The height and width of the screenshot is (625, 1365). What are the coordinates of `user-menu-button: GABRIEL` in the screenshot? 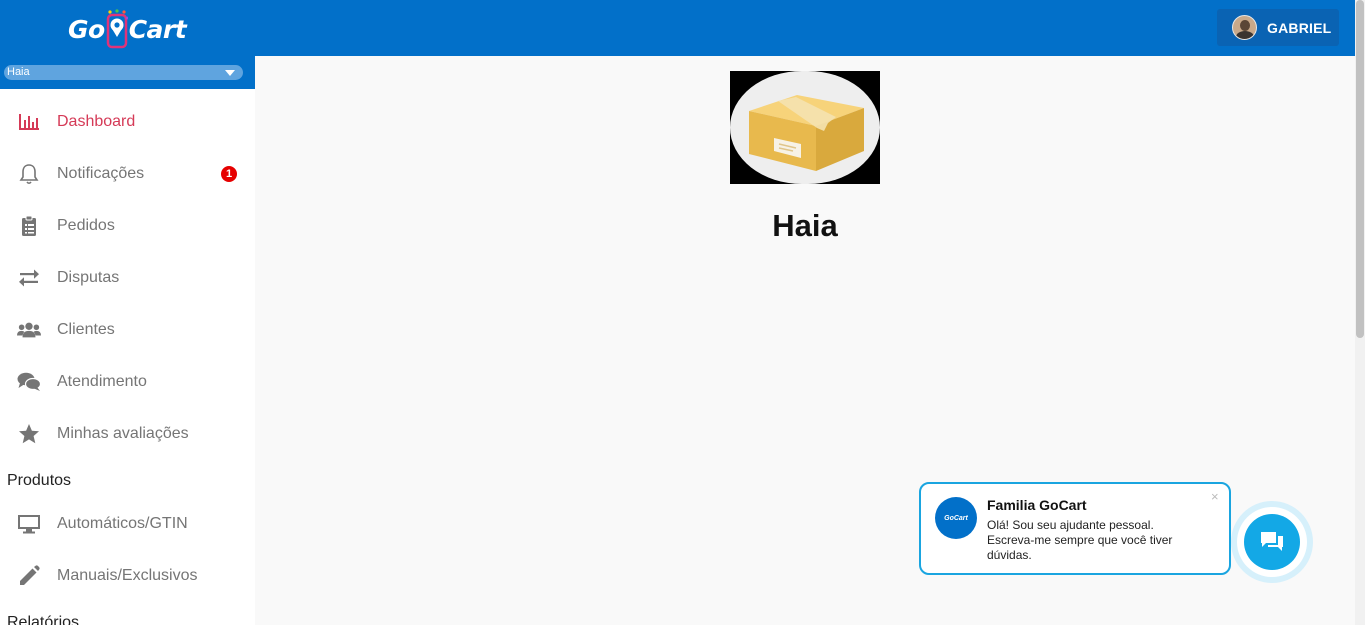 It's located at (1278, 27).